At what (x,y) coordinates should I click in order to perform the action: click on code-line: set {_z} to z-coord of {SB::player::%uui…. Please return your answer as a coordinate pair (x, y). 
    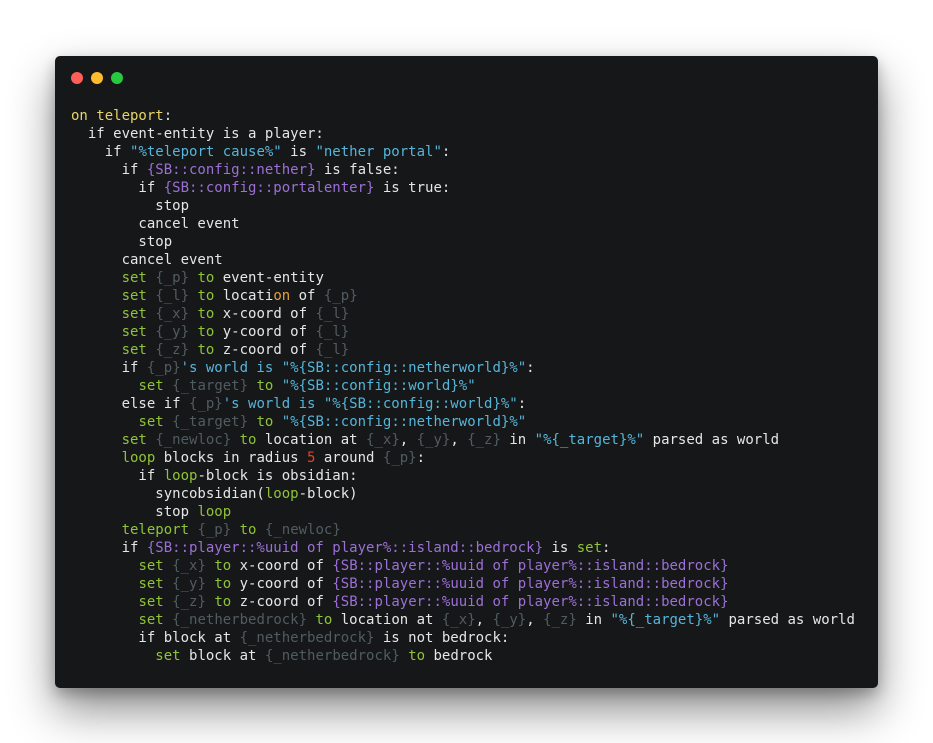
    Looking at the image, I should click on (463, 602).